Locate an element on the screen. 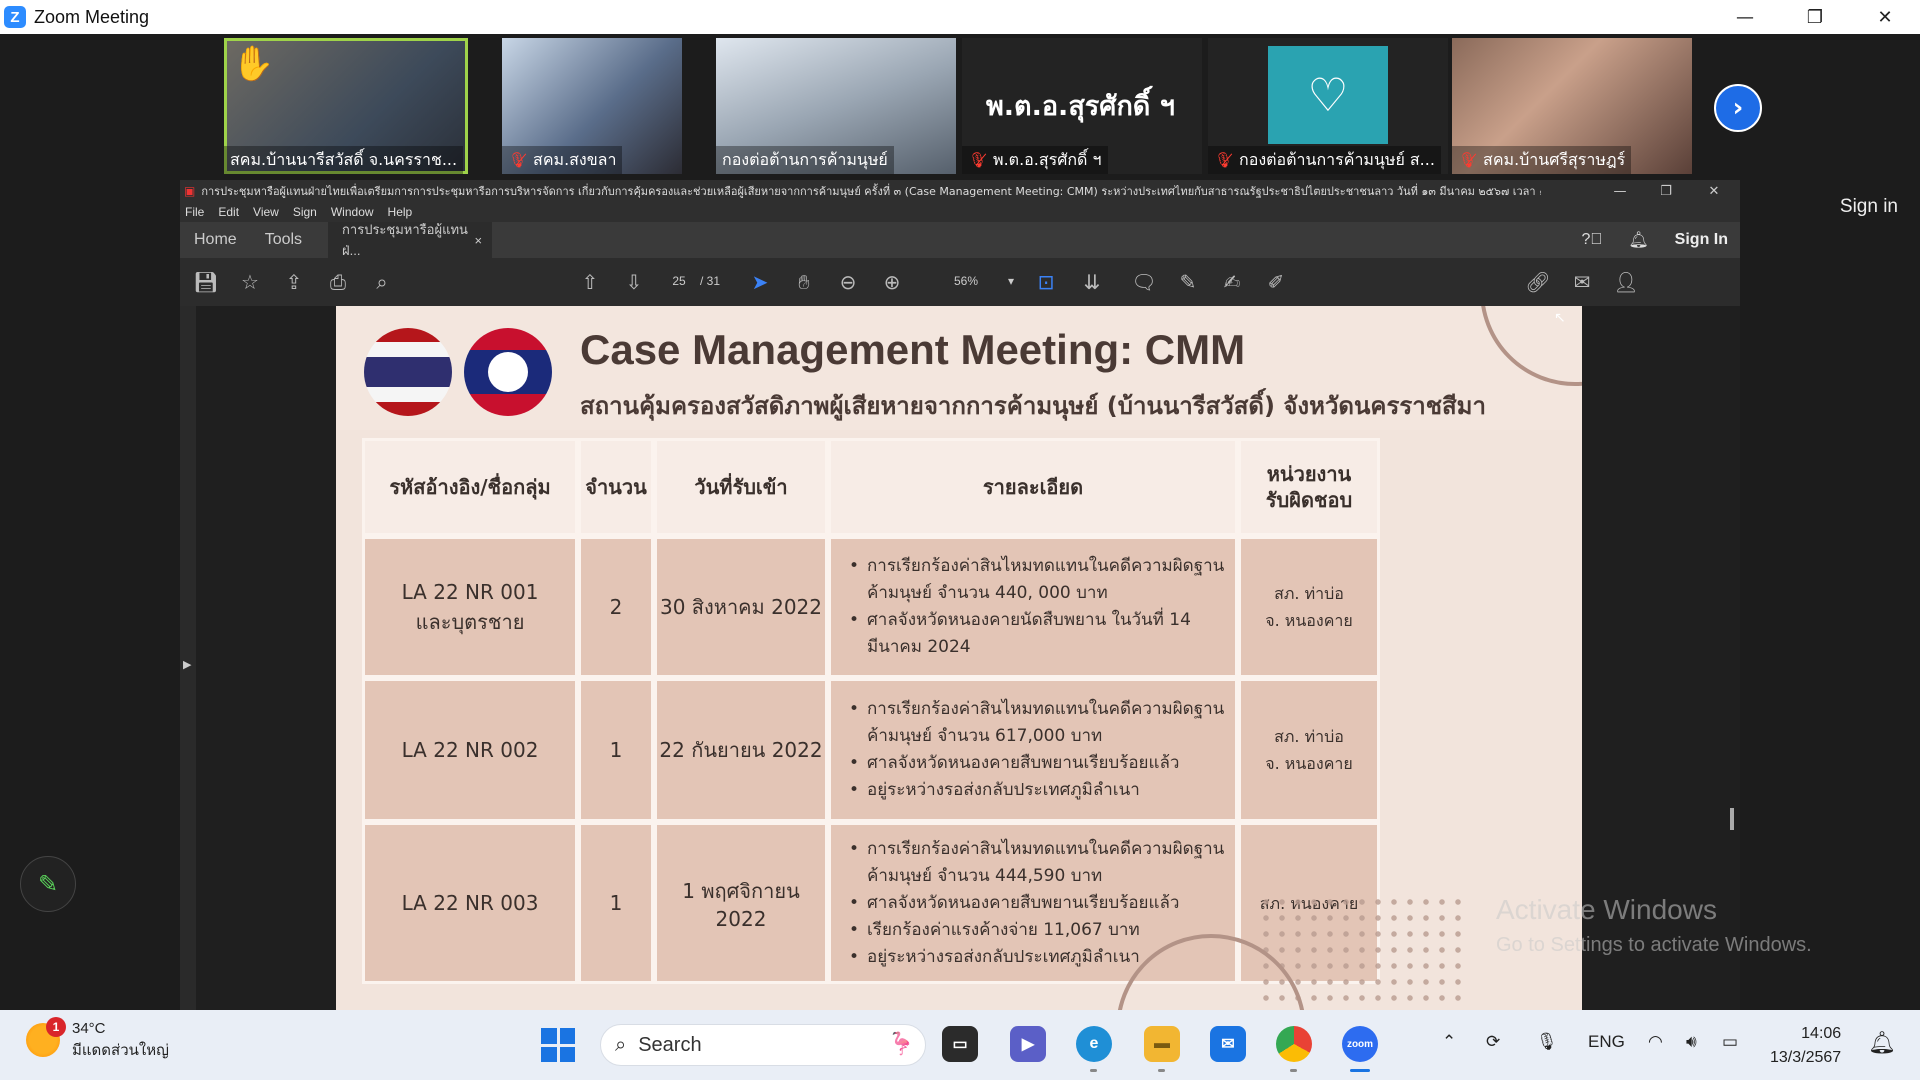 This screenshot has width=1920, height=1080. activate-windows-hint: Go to Settings to activate Windows. is located at coordinates (1654, 945).